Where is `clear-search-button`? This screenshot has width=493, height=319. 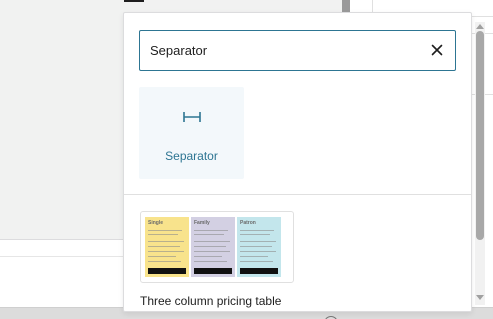 clear-search-button is located at coordinates (437, 50).